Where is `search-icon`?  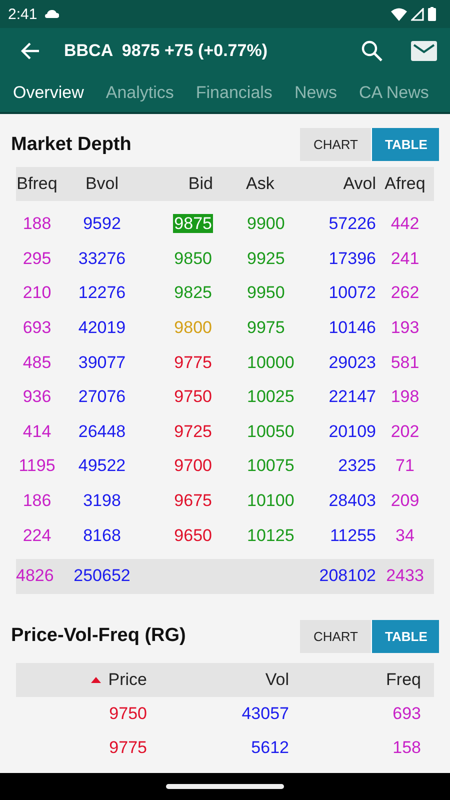
search-icon is located at coordinates (372, 51).